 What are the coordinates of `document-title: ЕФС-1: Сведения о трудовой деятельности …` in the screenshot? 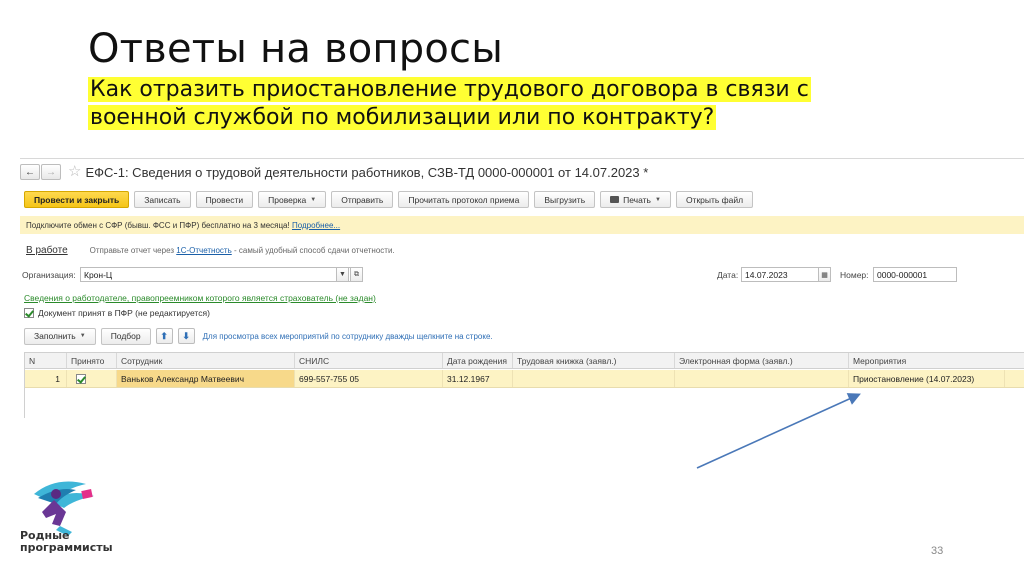 It's located at (367, 172).